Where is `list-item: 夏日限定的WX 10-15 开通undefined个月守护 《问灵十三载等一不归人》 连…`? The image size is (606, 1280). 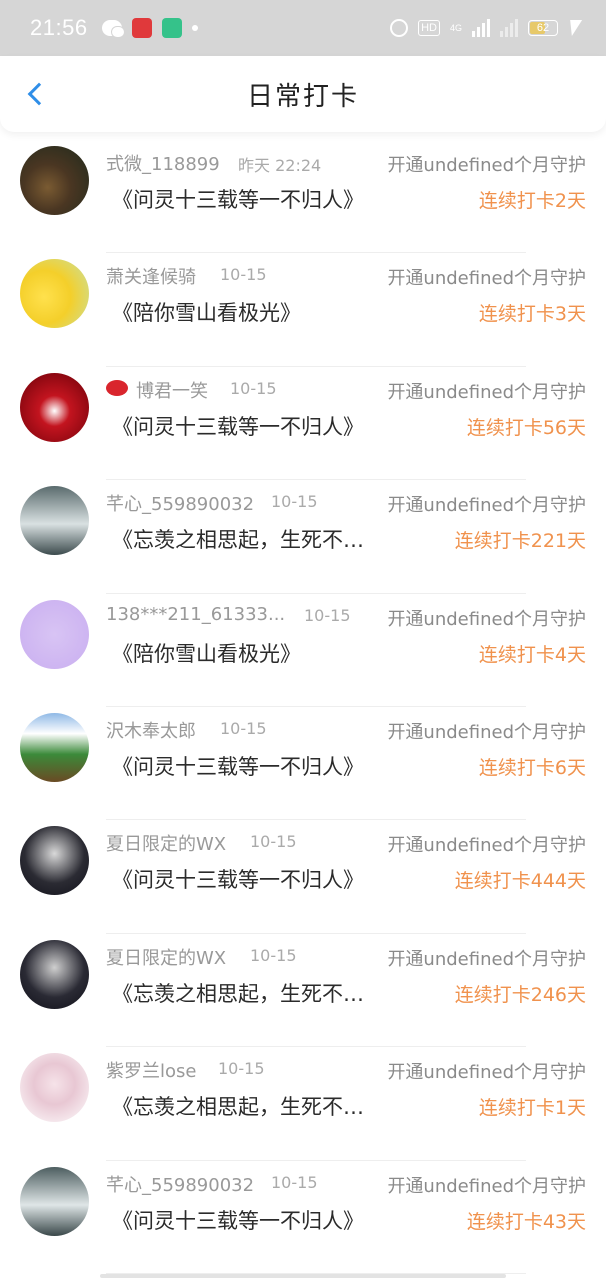 list-item: 夏日限定的WX 10-15 开通undefined个月守护 《问灵十三载等一不归人》 连… is located at coordinates (303, 877).